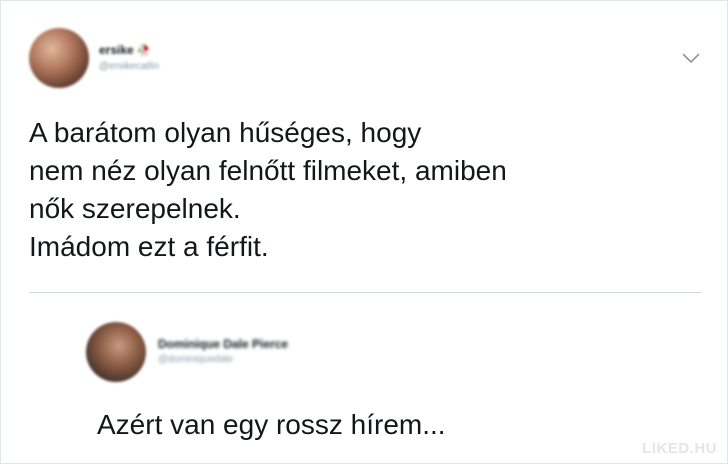 The width and height of the screenshot is (728, 464). Describe the element at coordinates (149, 246) in the screenshot. I see `tweet-text-line: Imádom ezt a férfit.` at that location.